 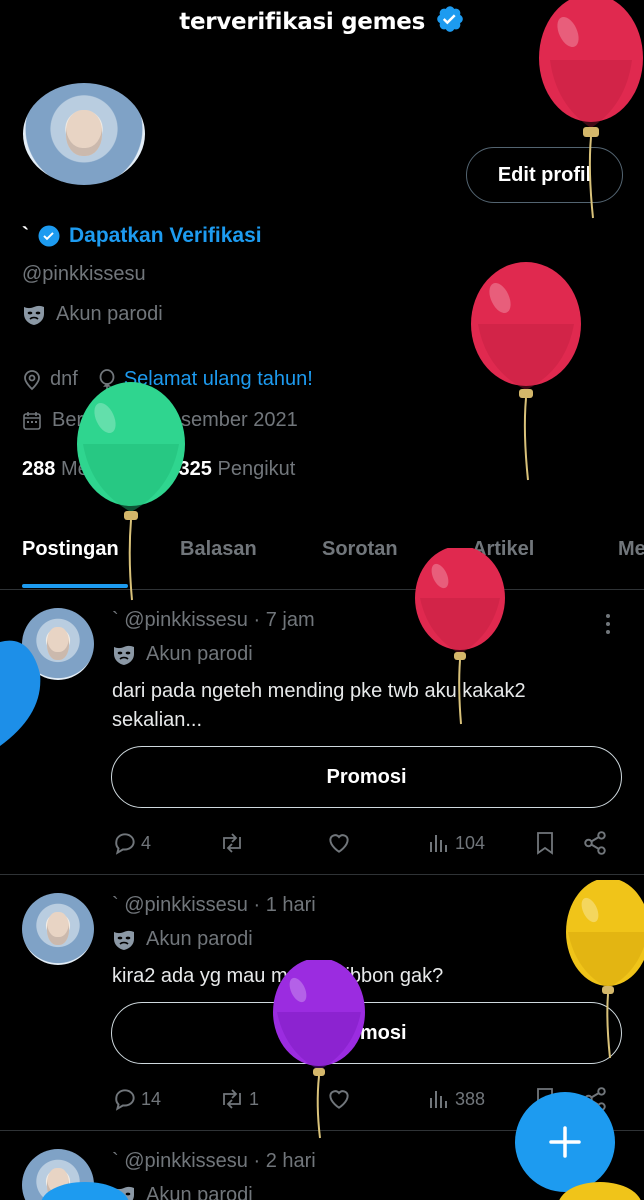 I want to click on post-text: kira2 ada yg mau make twibbon gak?, so click(x=278, y=976).